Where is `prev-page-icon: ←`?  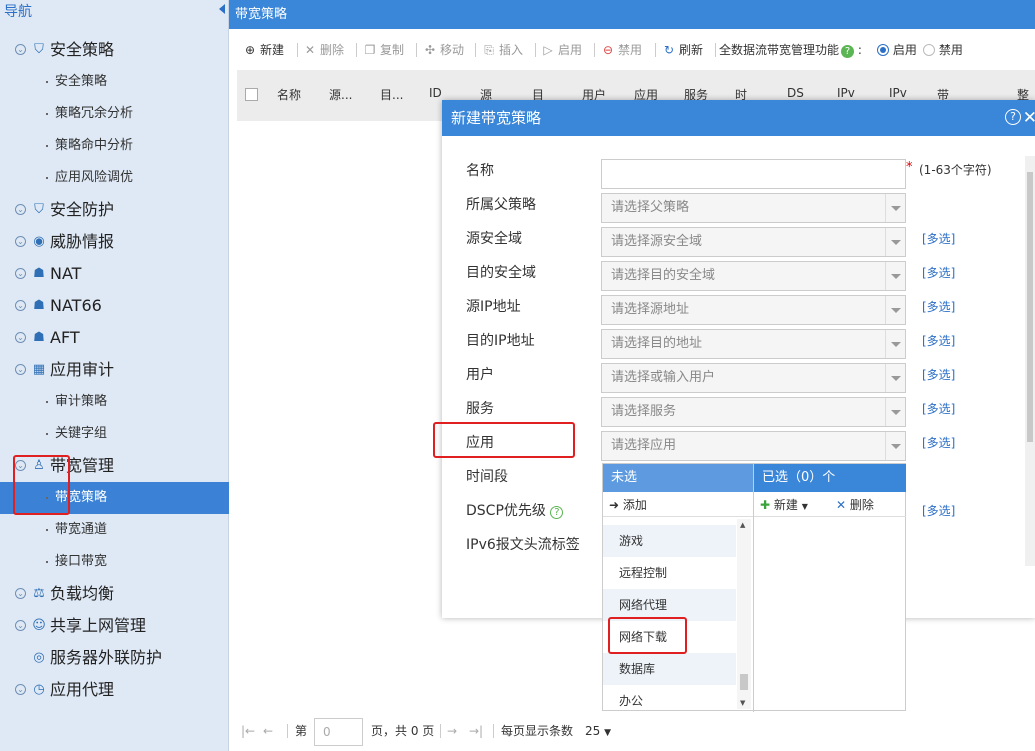 prev-page-icon: ← is located at coordinates (268, 731).